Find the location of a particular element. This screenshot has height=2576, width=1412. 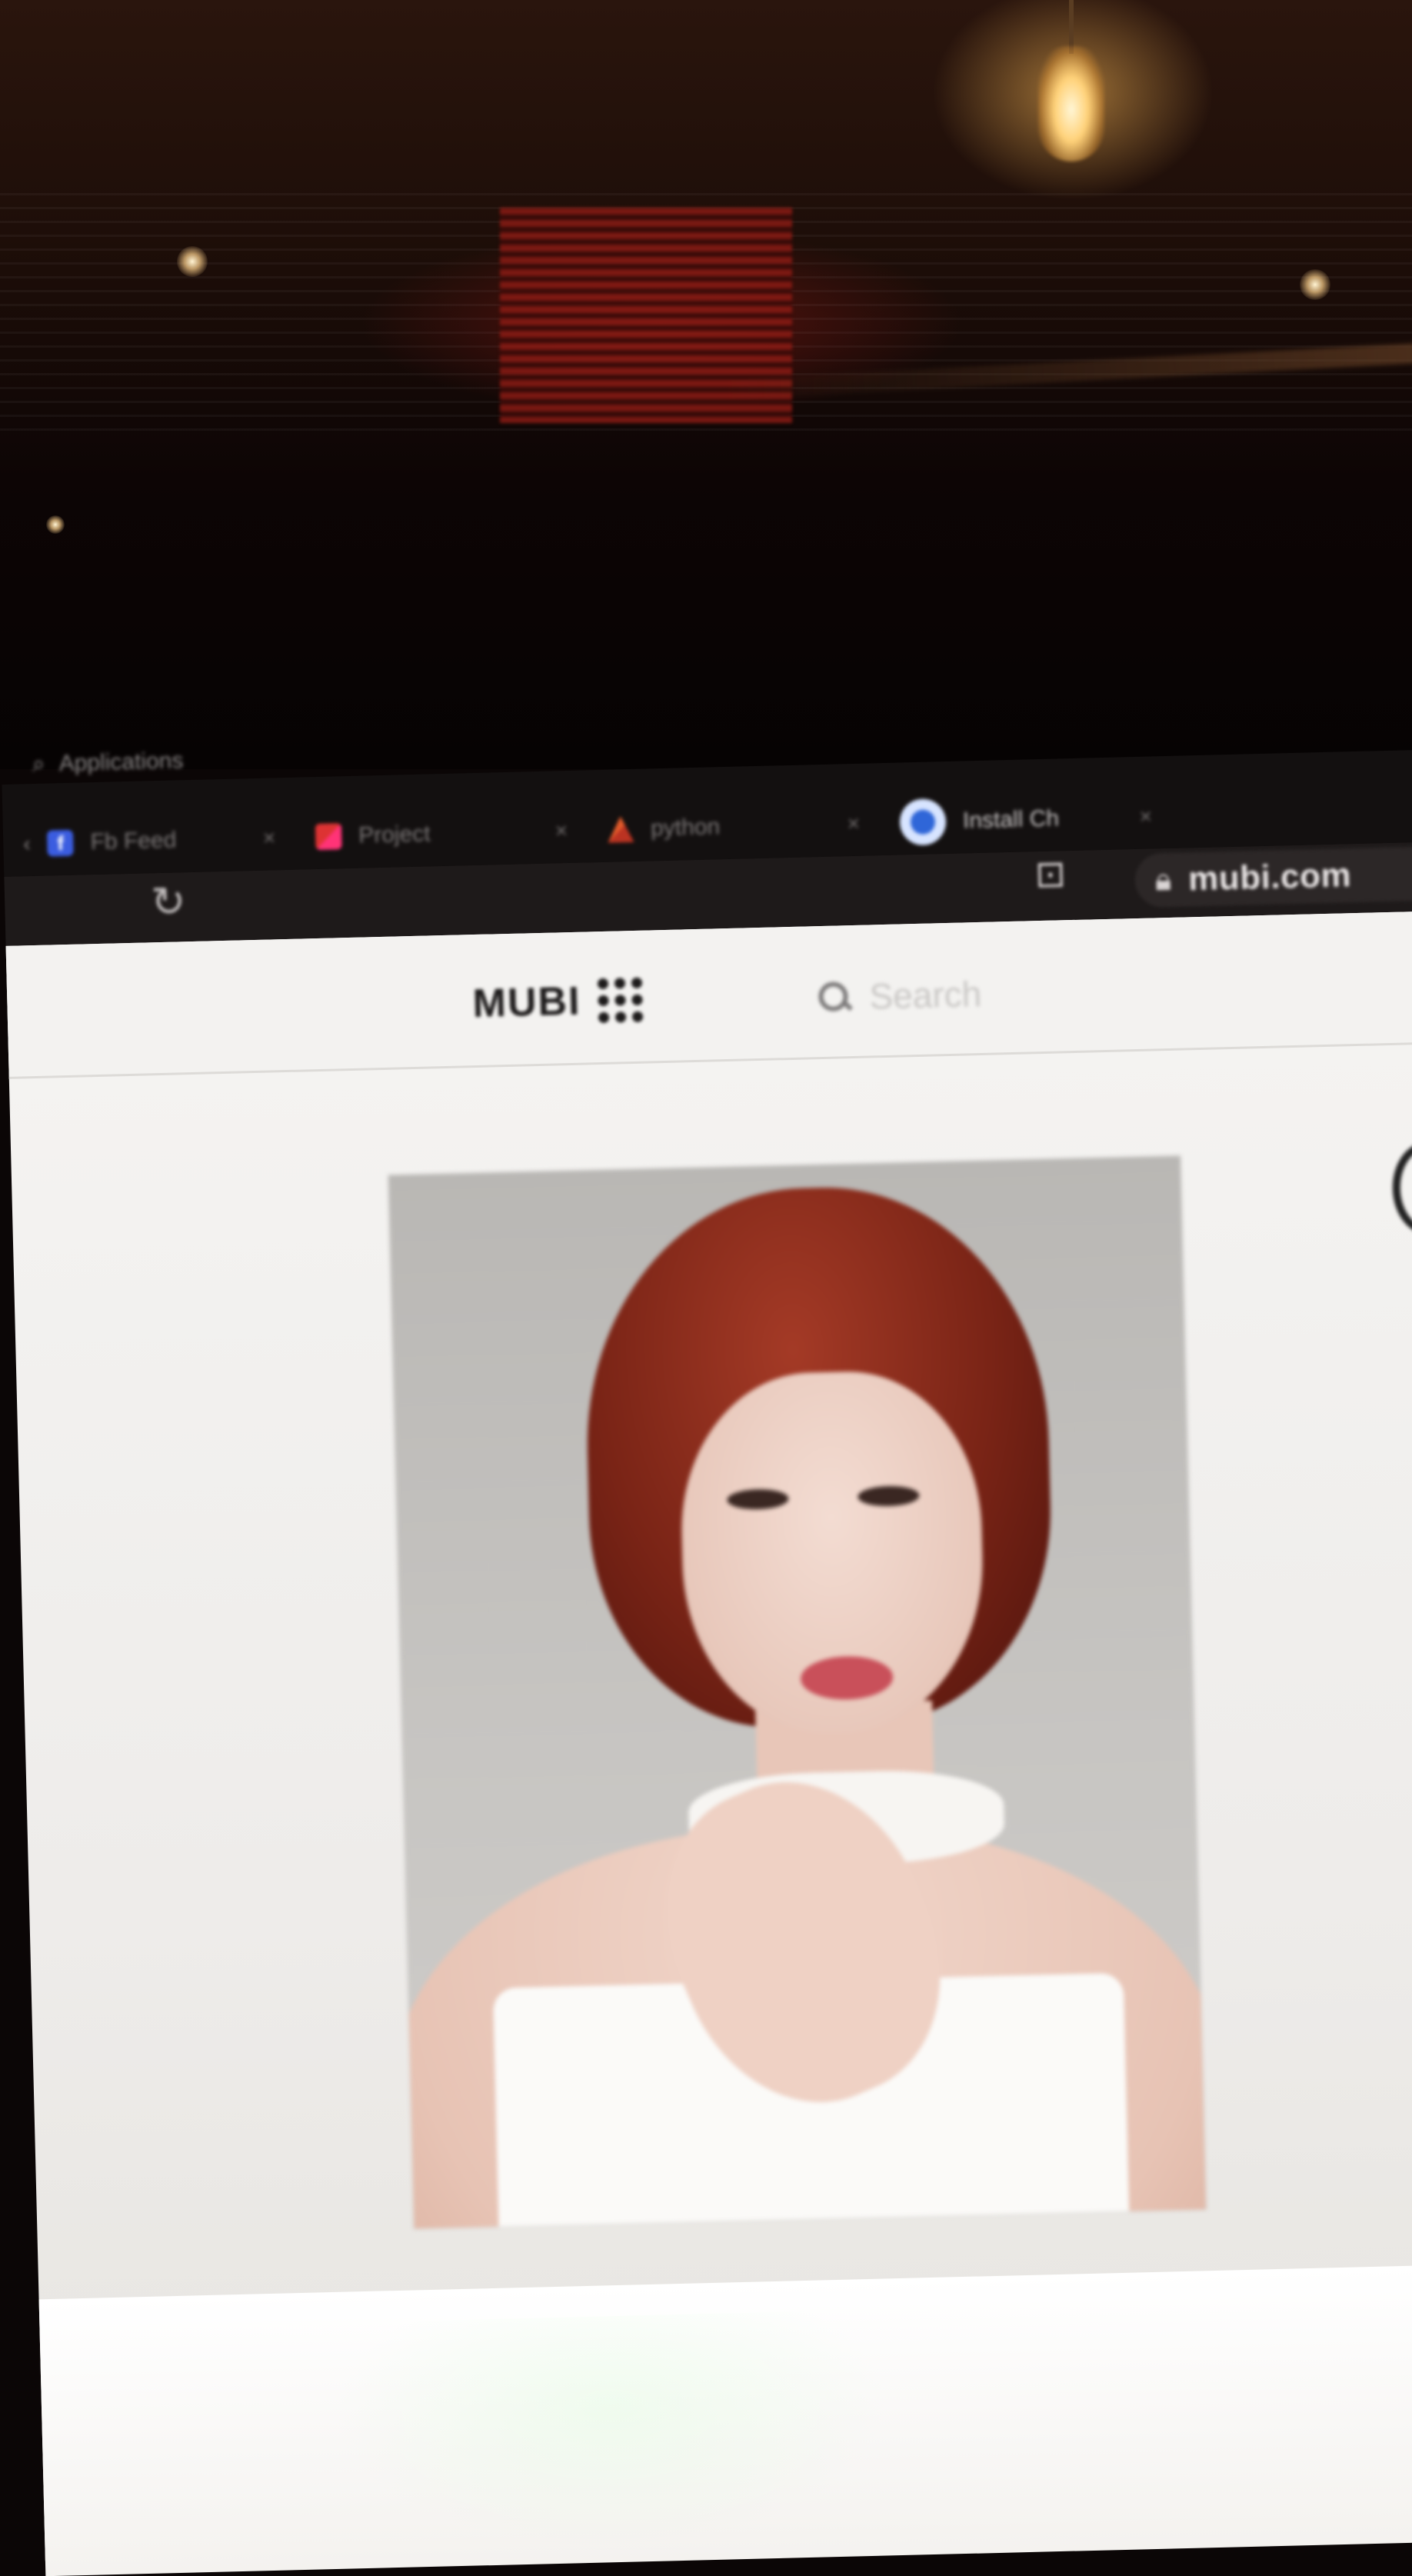

address-bar: 🔒︎ mubi.com is located at coordinates (1273, 876).